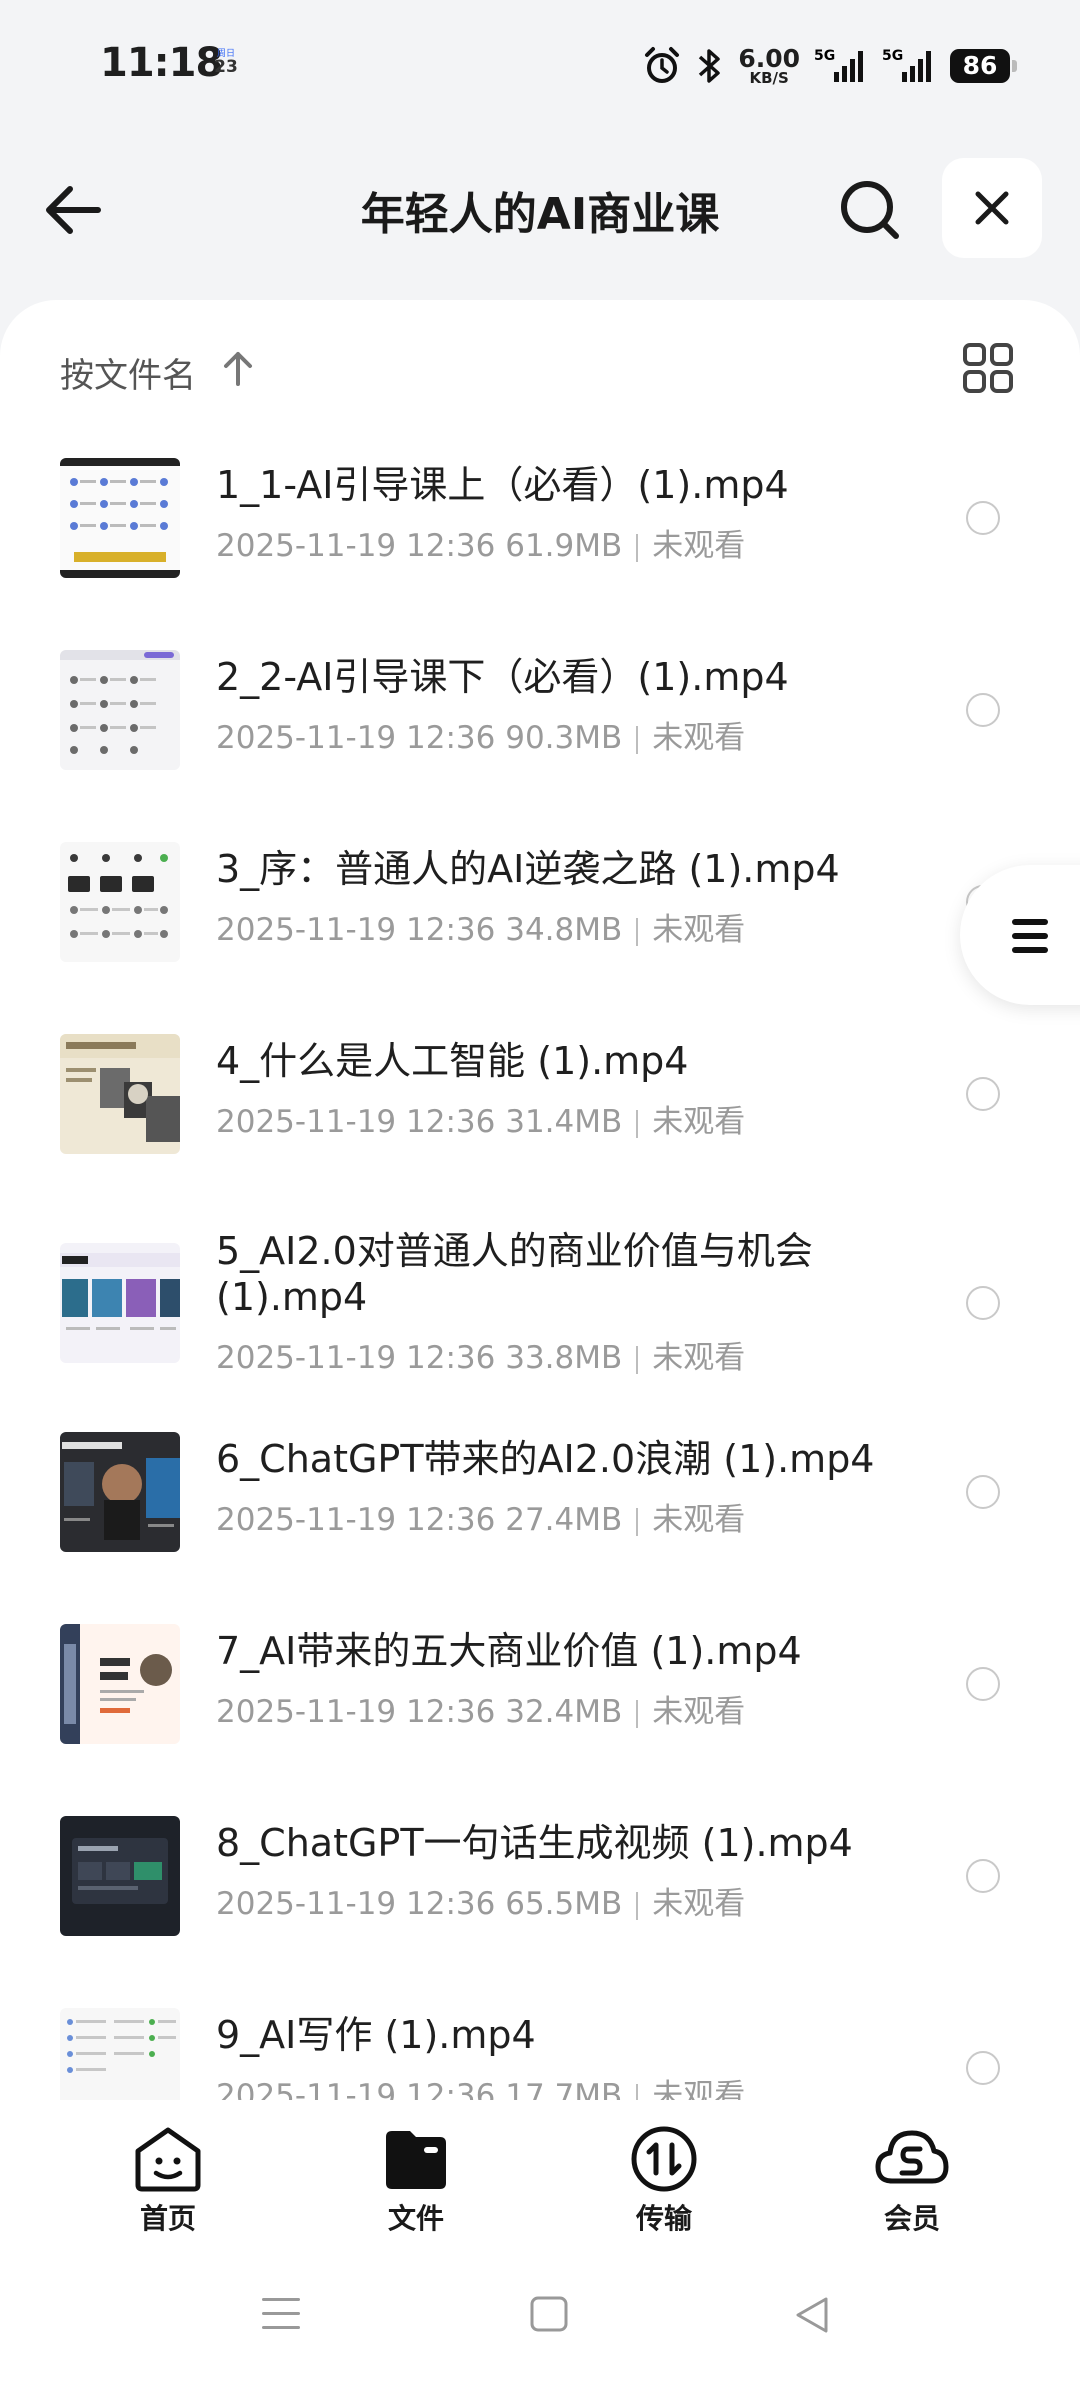 The width and height of the screenshot is (1080, 2392). What do you see at coordinates (870, 210) in the screenshot?
I see `search-button` at bounding box center [870, 210].